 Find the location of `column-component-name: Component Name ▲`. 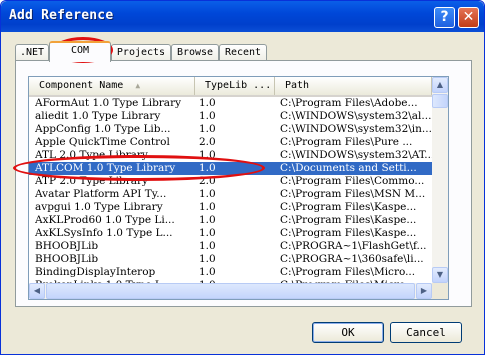

column-component-name: Component Name ▲ is located at coordinates (112, 86).